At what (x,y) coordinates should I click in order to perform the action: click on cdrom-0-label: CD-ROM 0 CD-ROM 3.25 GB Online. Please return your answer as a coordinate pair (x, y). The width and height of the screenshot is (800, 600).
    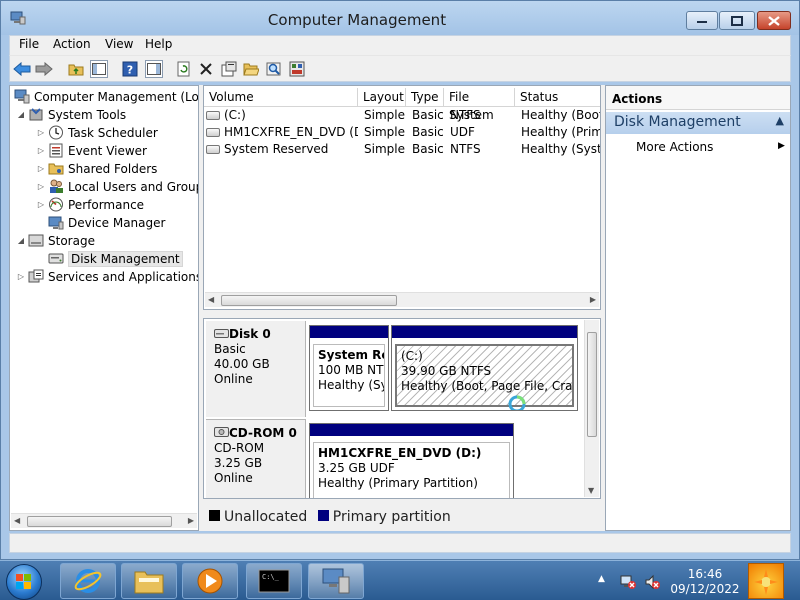
    Looking at the image, I should click on (256, 458).